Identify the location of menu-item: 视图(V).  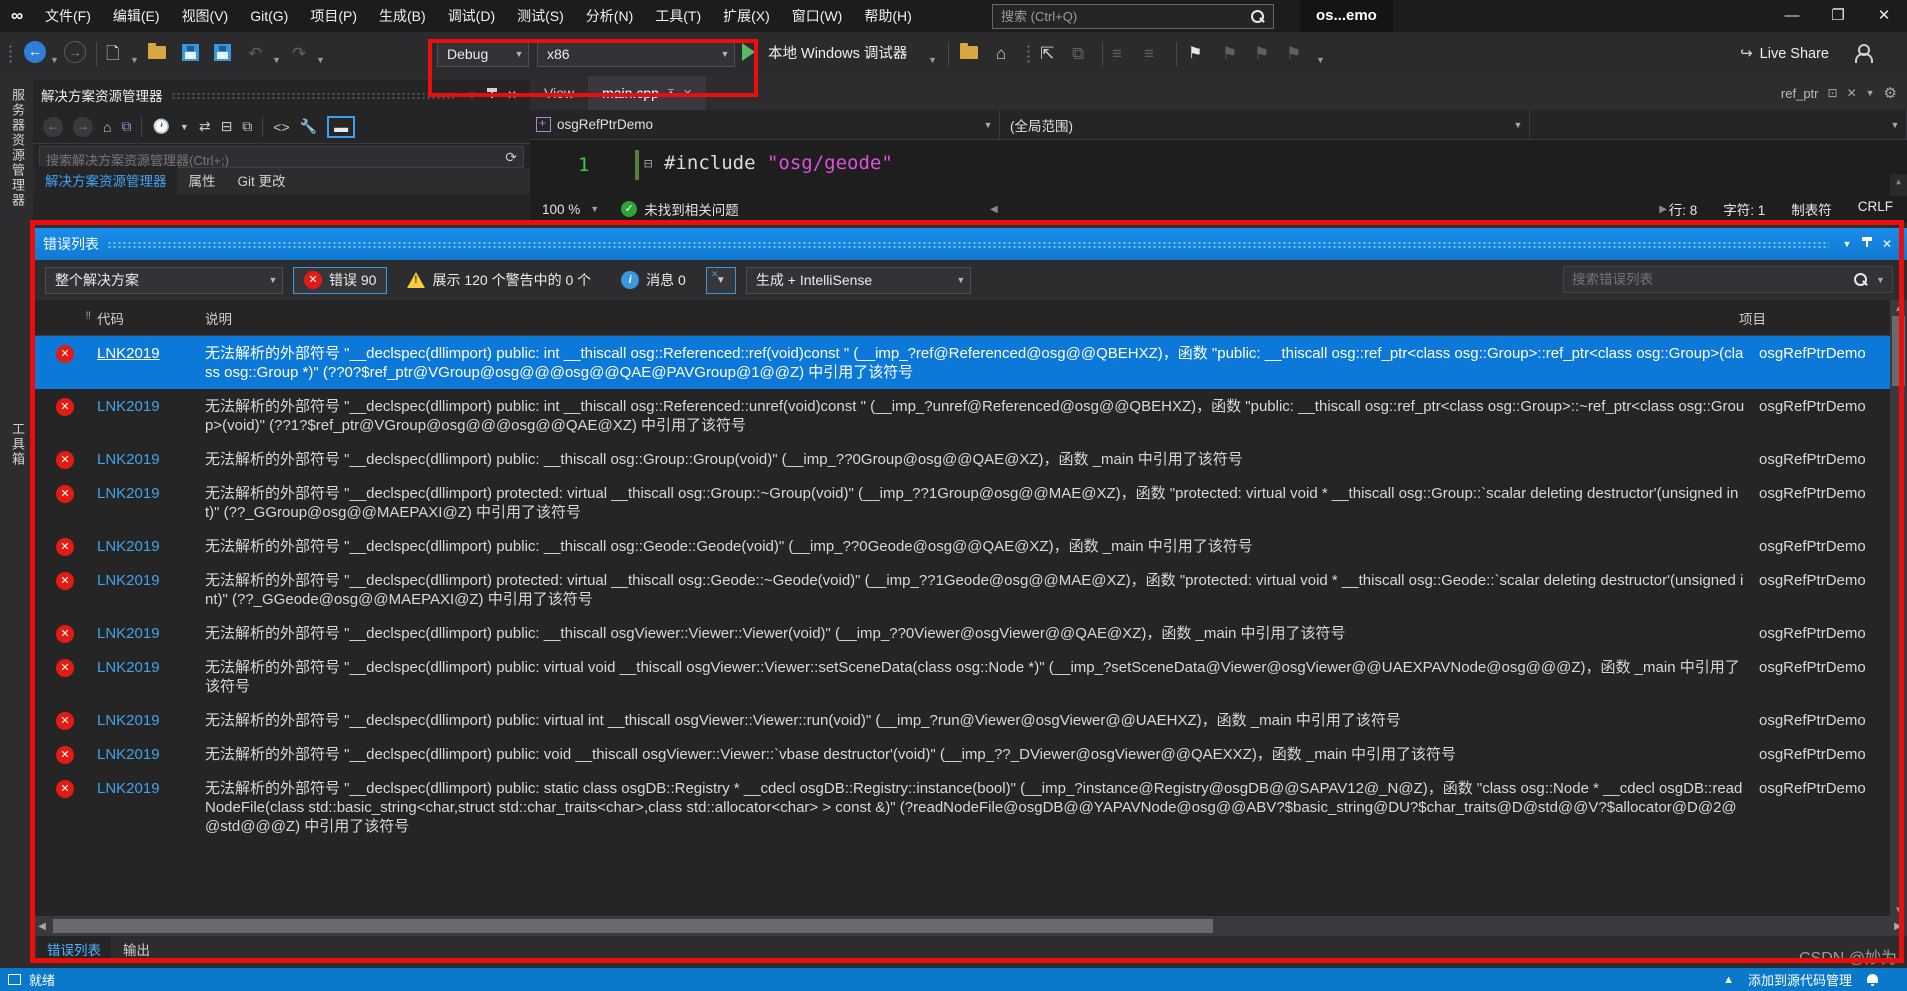
(205, 16).